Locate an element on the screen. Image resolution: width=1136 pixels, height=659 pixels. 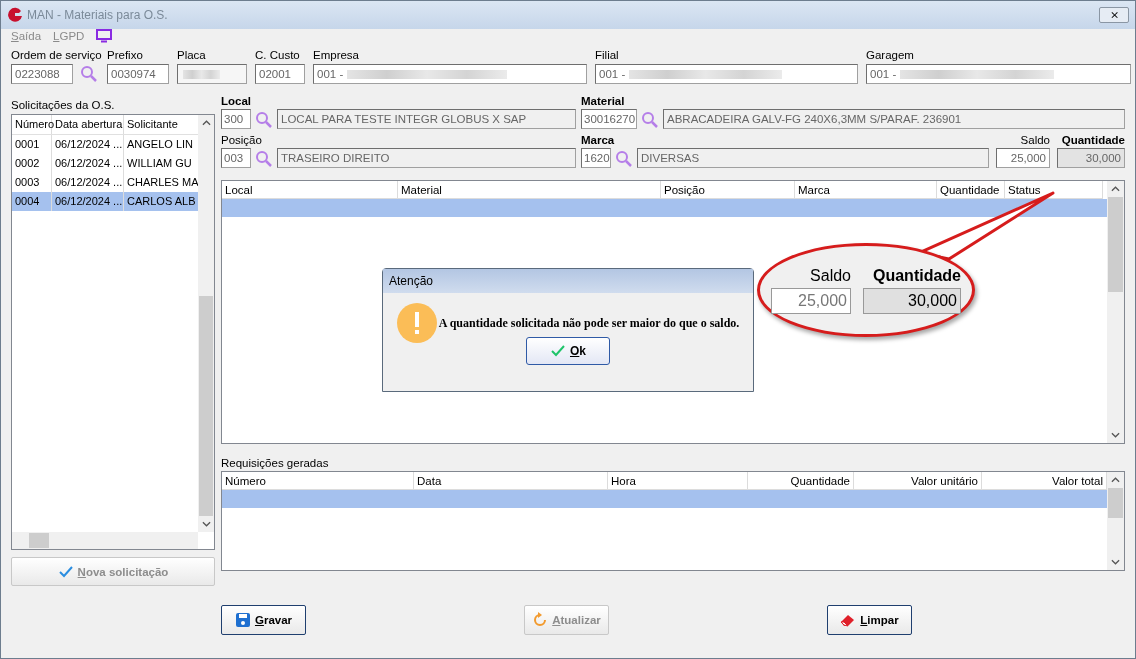
description-field: DIVERSAS is located at coordinates (813, 158).